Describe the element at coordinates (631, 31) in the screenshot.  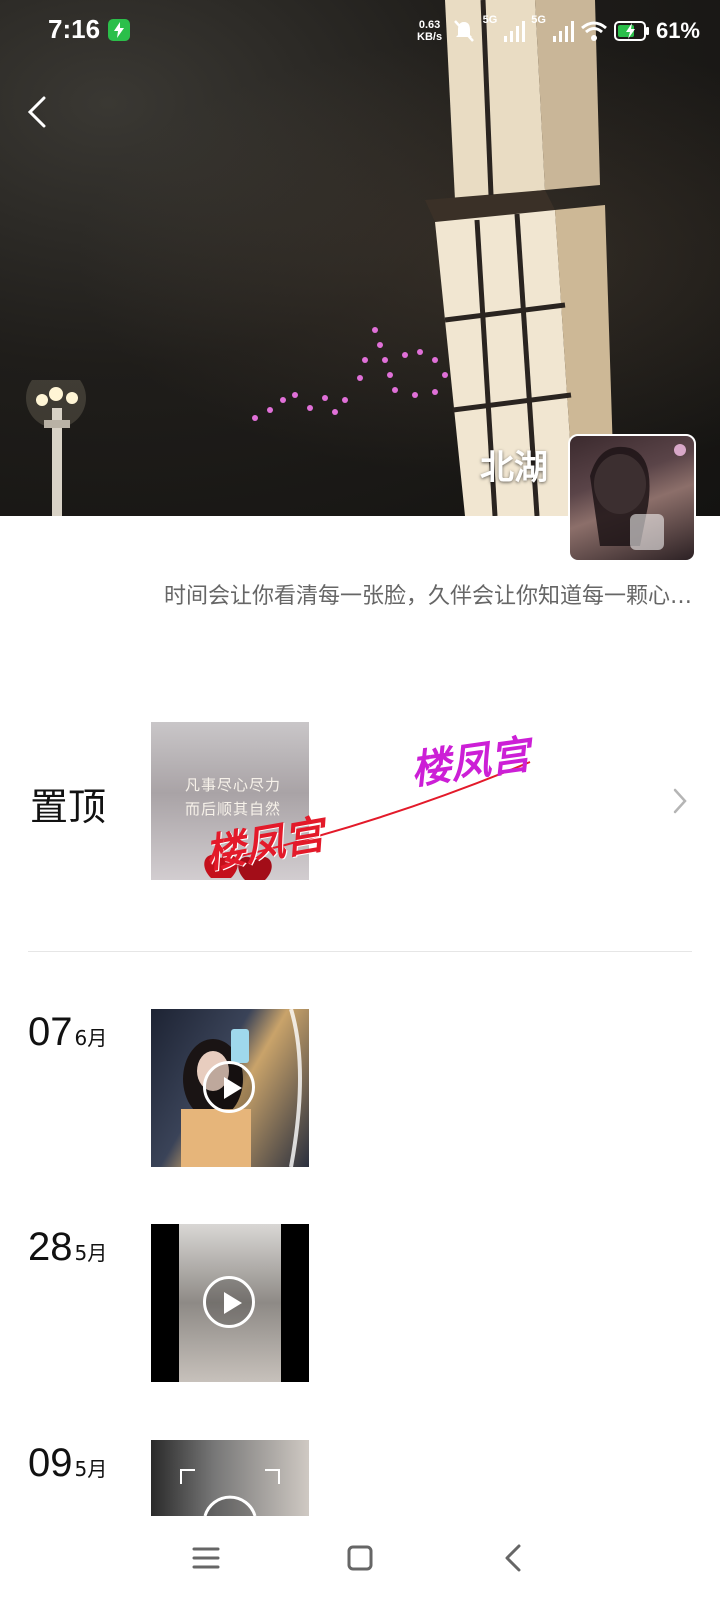
I see `battery-charging-icon` at that location.